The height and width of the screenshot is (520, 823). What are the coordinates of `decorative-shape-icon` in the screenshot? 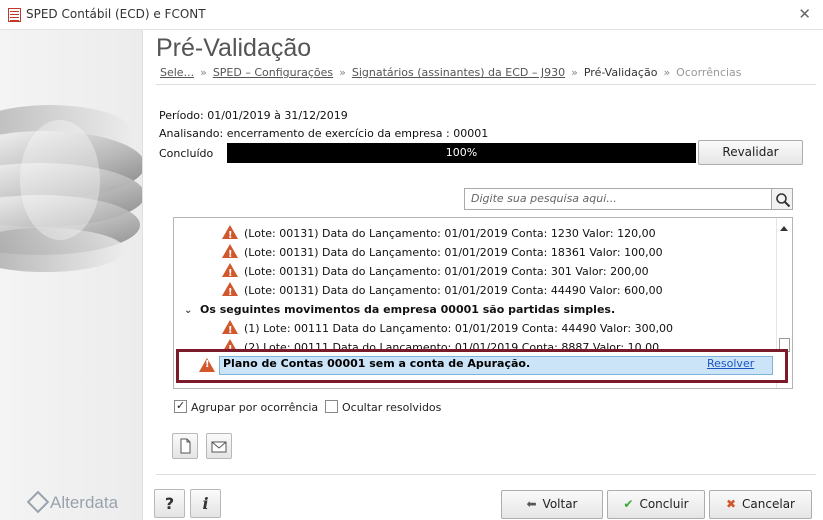 It's located at (71, 188).